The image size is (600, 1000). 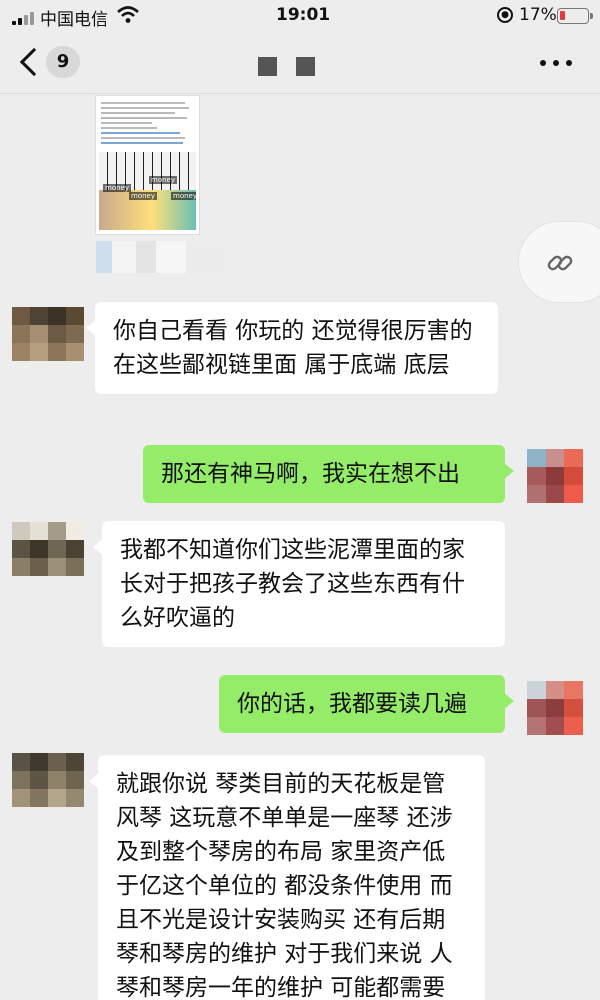 I want to click on status-bar: 中国电信 19:01 ● 17%, so click(x=300, y=16).